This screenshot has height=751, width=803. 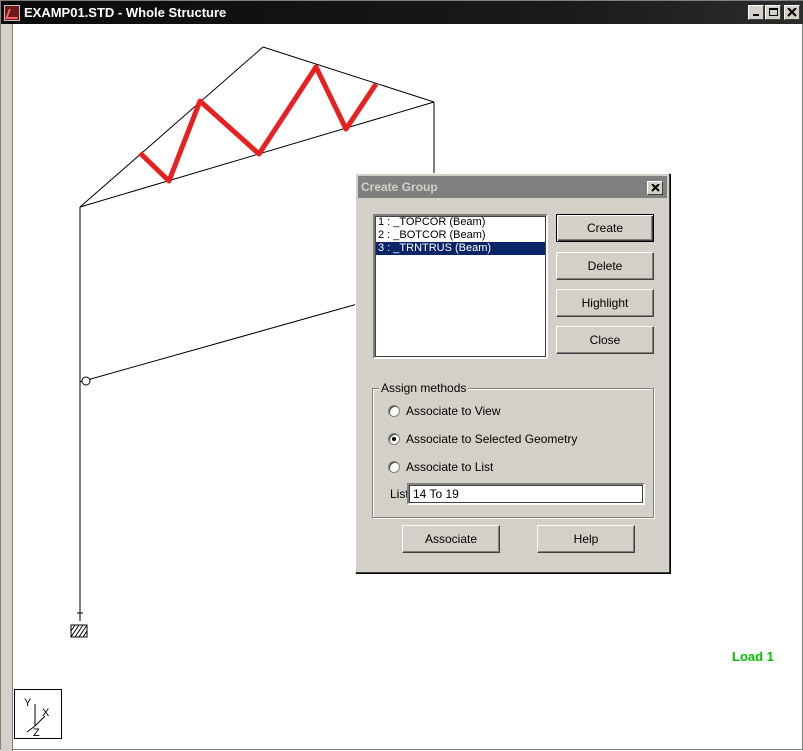 What do you see at coordinates (460, 235) in the screenshot?
I see `group-list-item: 2 : _BOTCOR (Beam)` at bounding box center [460, 235].